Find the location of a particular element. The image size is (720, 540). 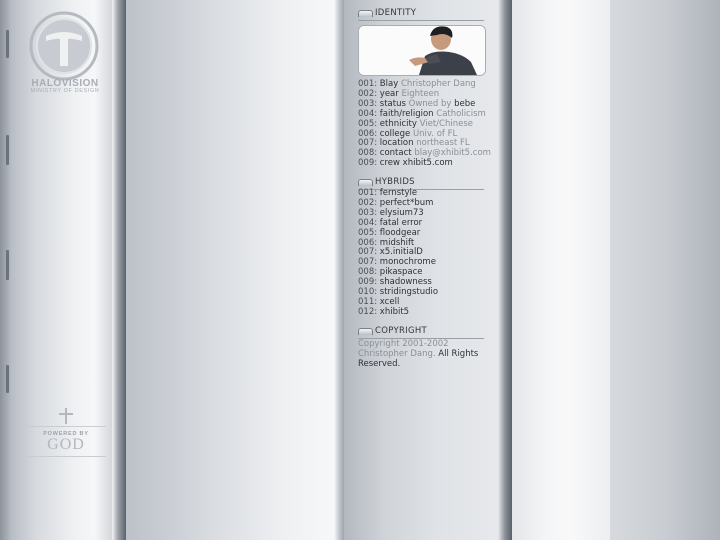

hybrid-name: xcell is located at coordinates (390, 302).